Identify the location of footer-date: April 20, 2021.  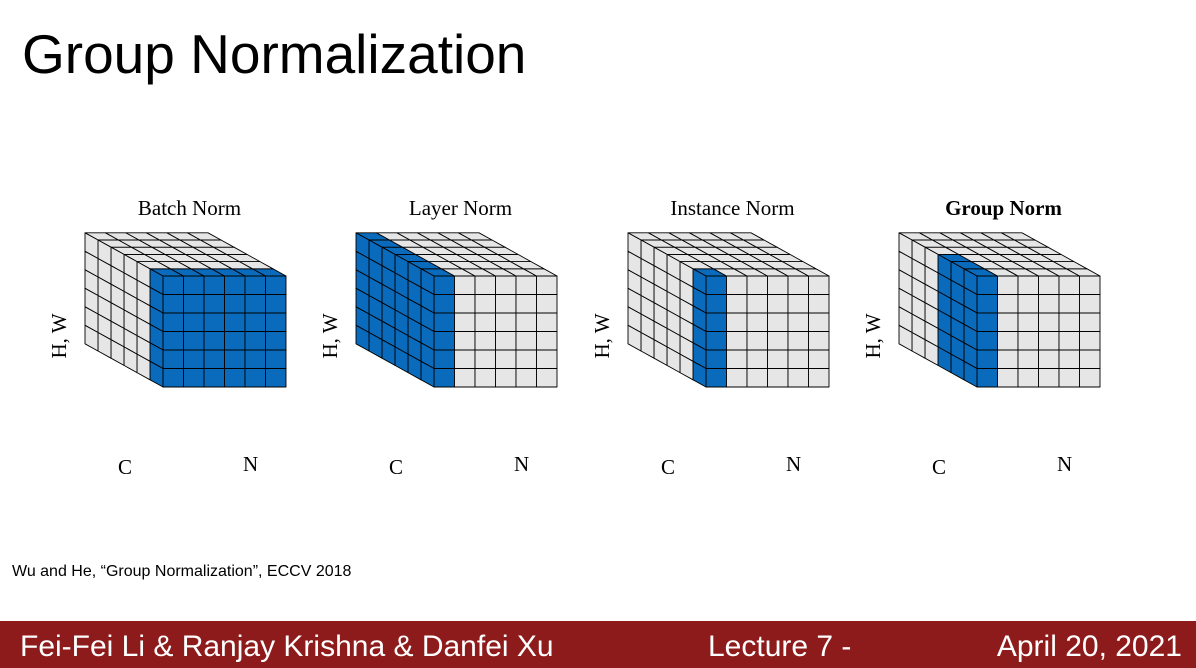
(1089, 646).